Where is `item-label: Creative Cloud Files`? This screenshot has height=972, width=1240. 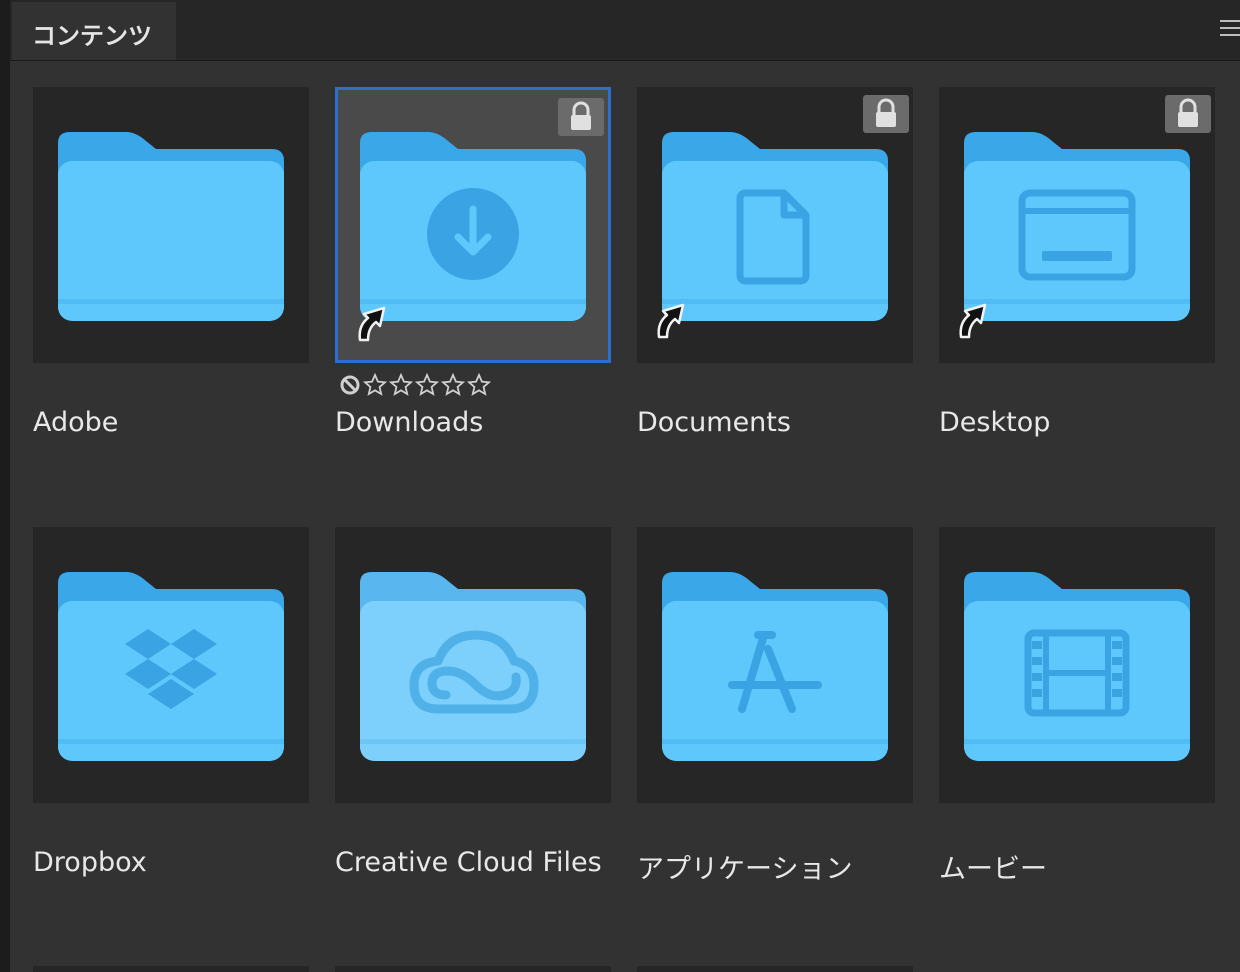
item-label: Creative Cloud Files is located at coordinates (468, 862).